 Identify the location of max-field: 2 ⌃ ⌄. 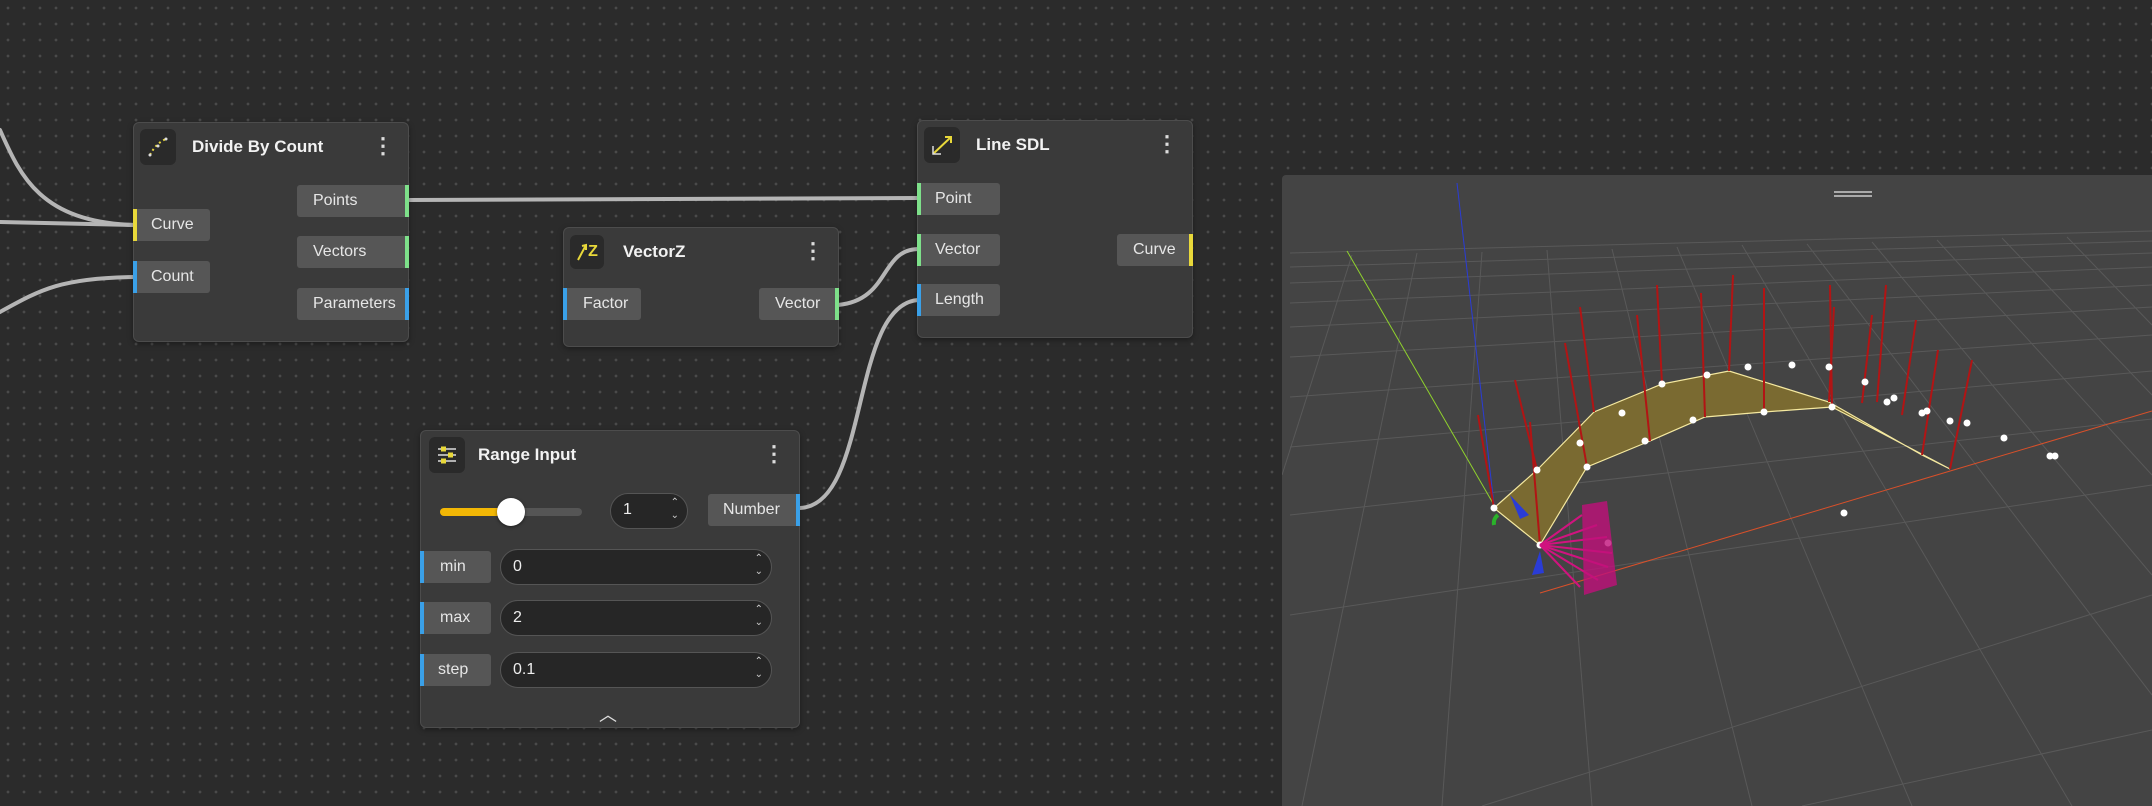
(636, 618).